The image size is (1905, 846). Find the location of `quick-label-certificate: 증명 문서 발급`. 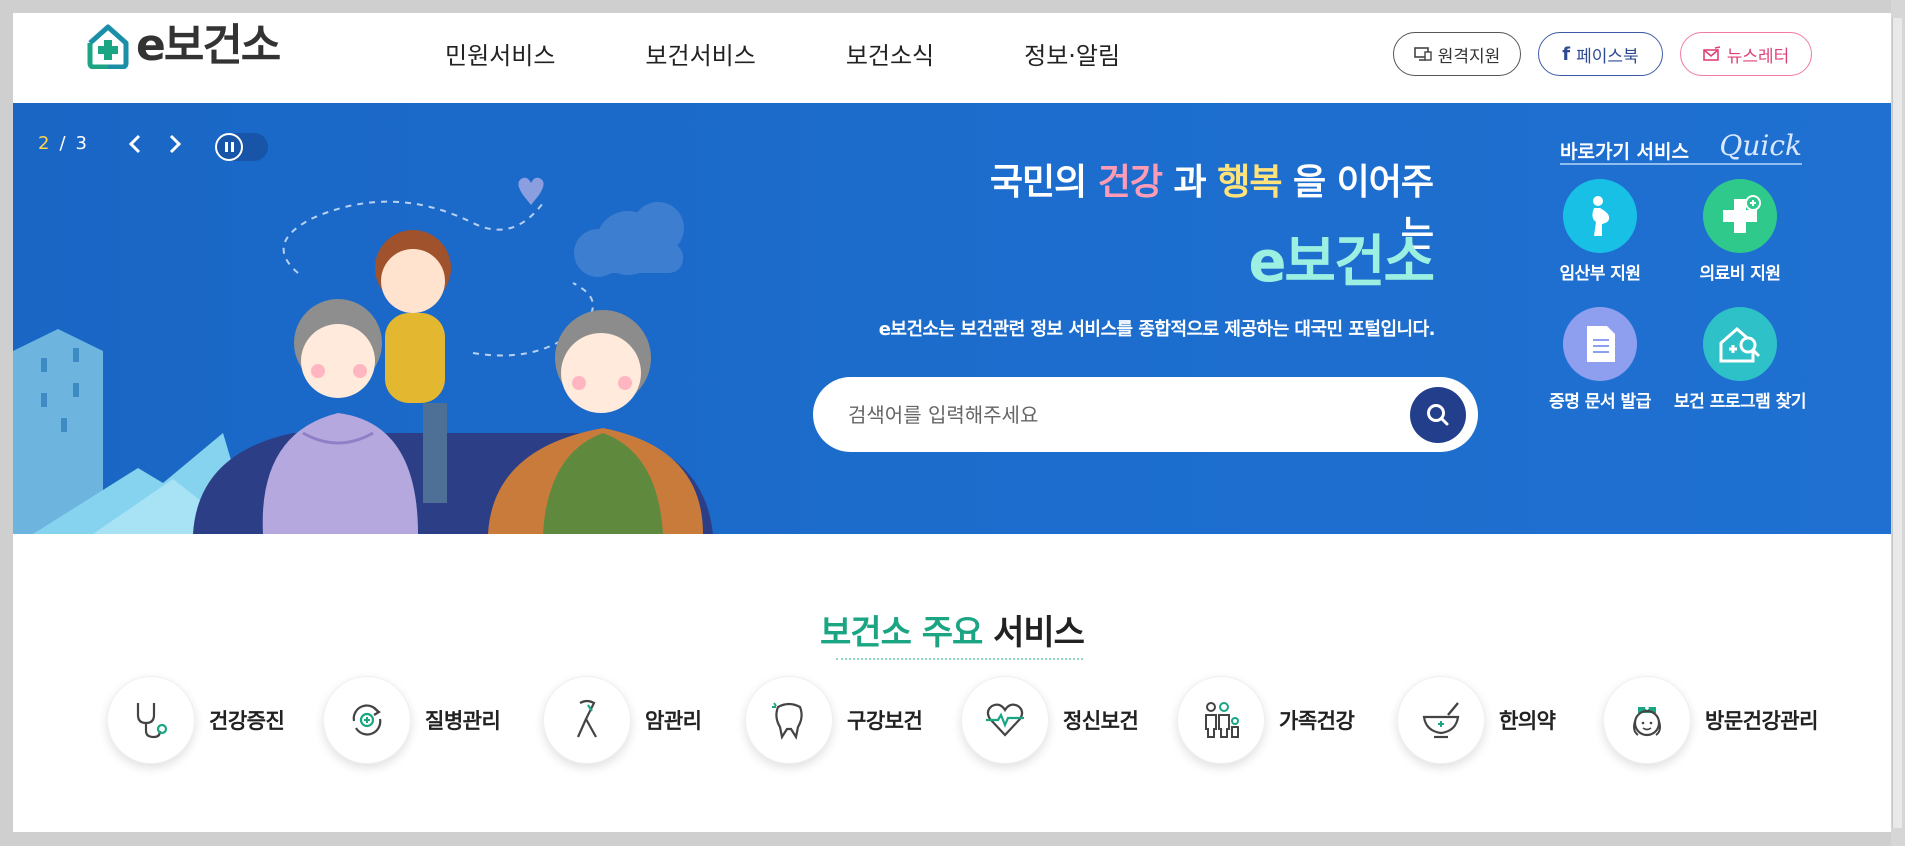

quick-label-certificate: 증명 문서 발급 is located at coordinates (1600, 402).